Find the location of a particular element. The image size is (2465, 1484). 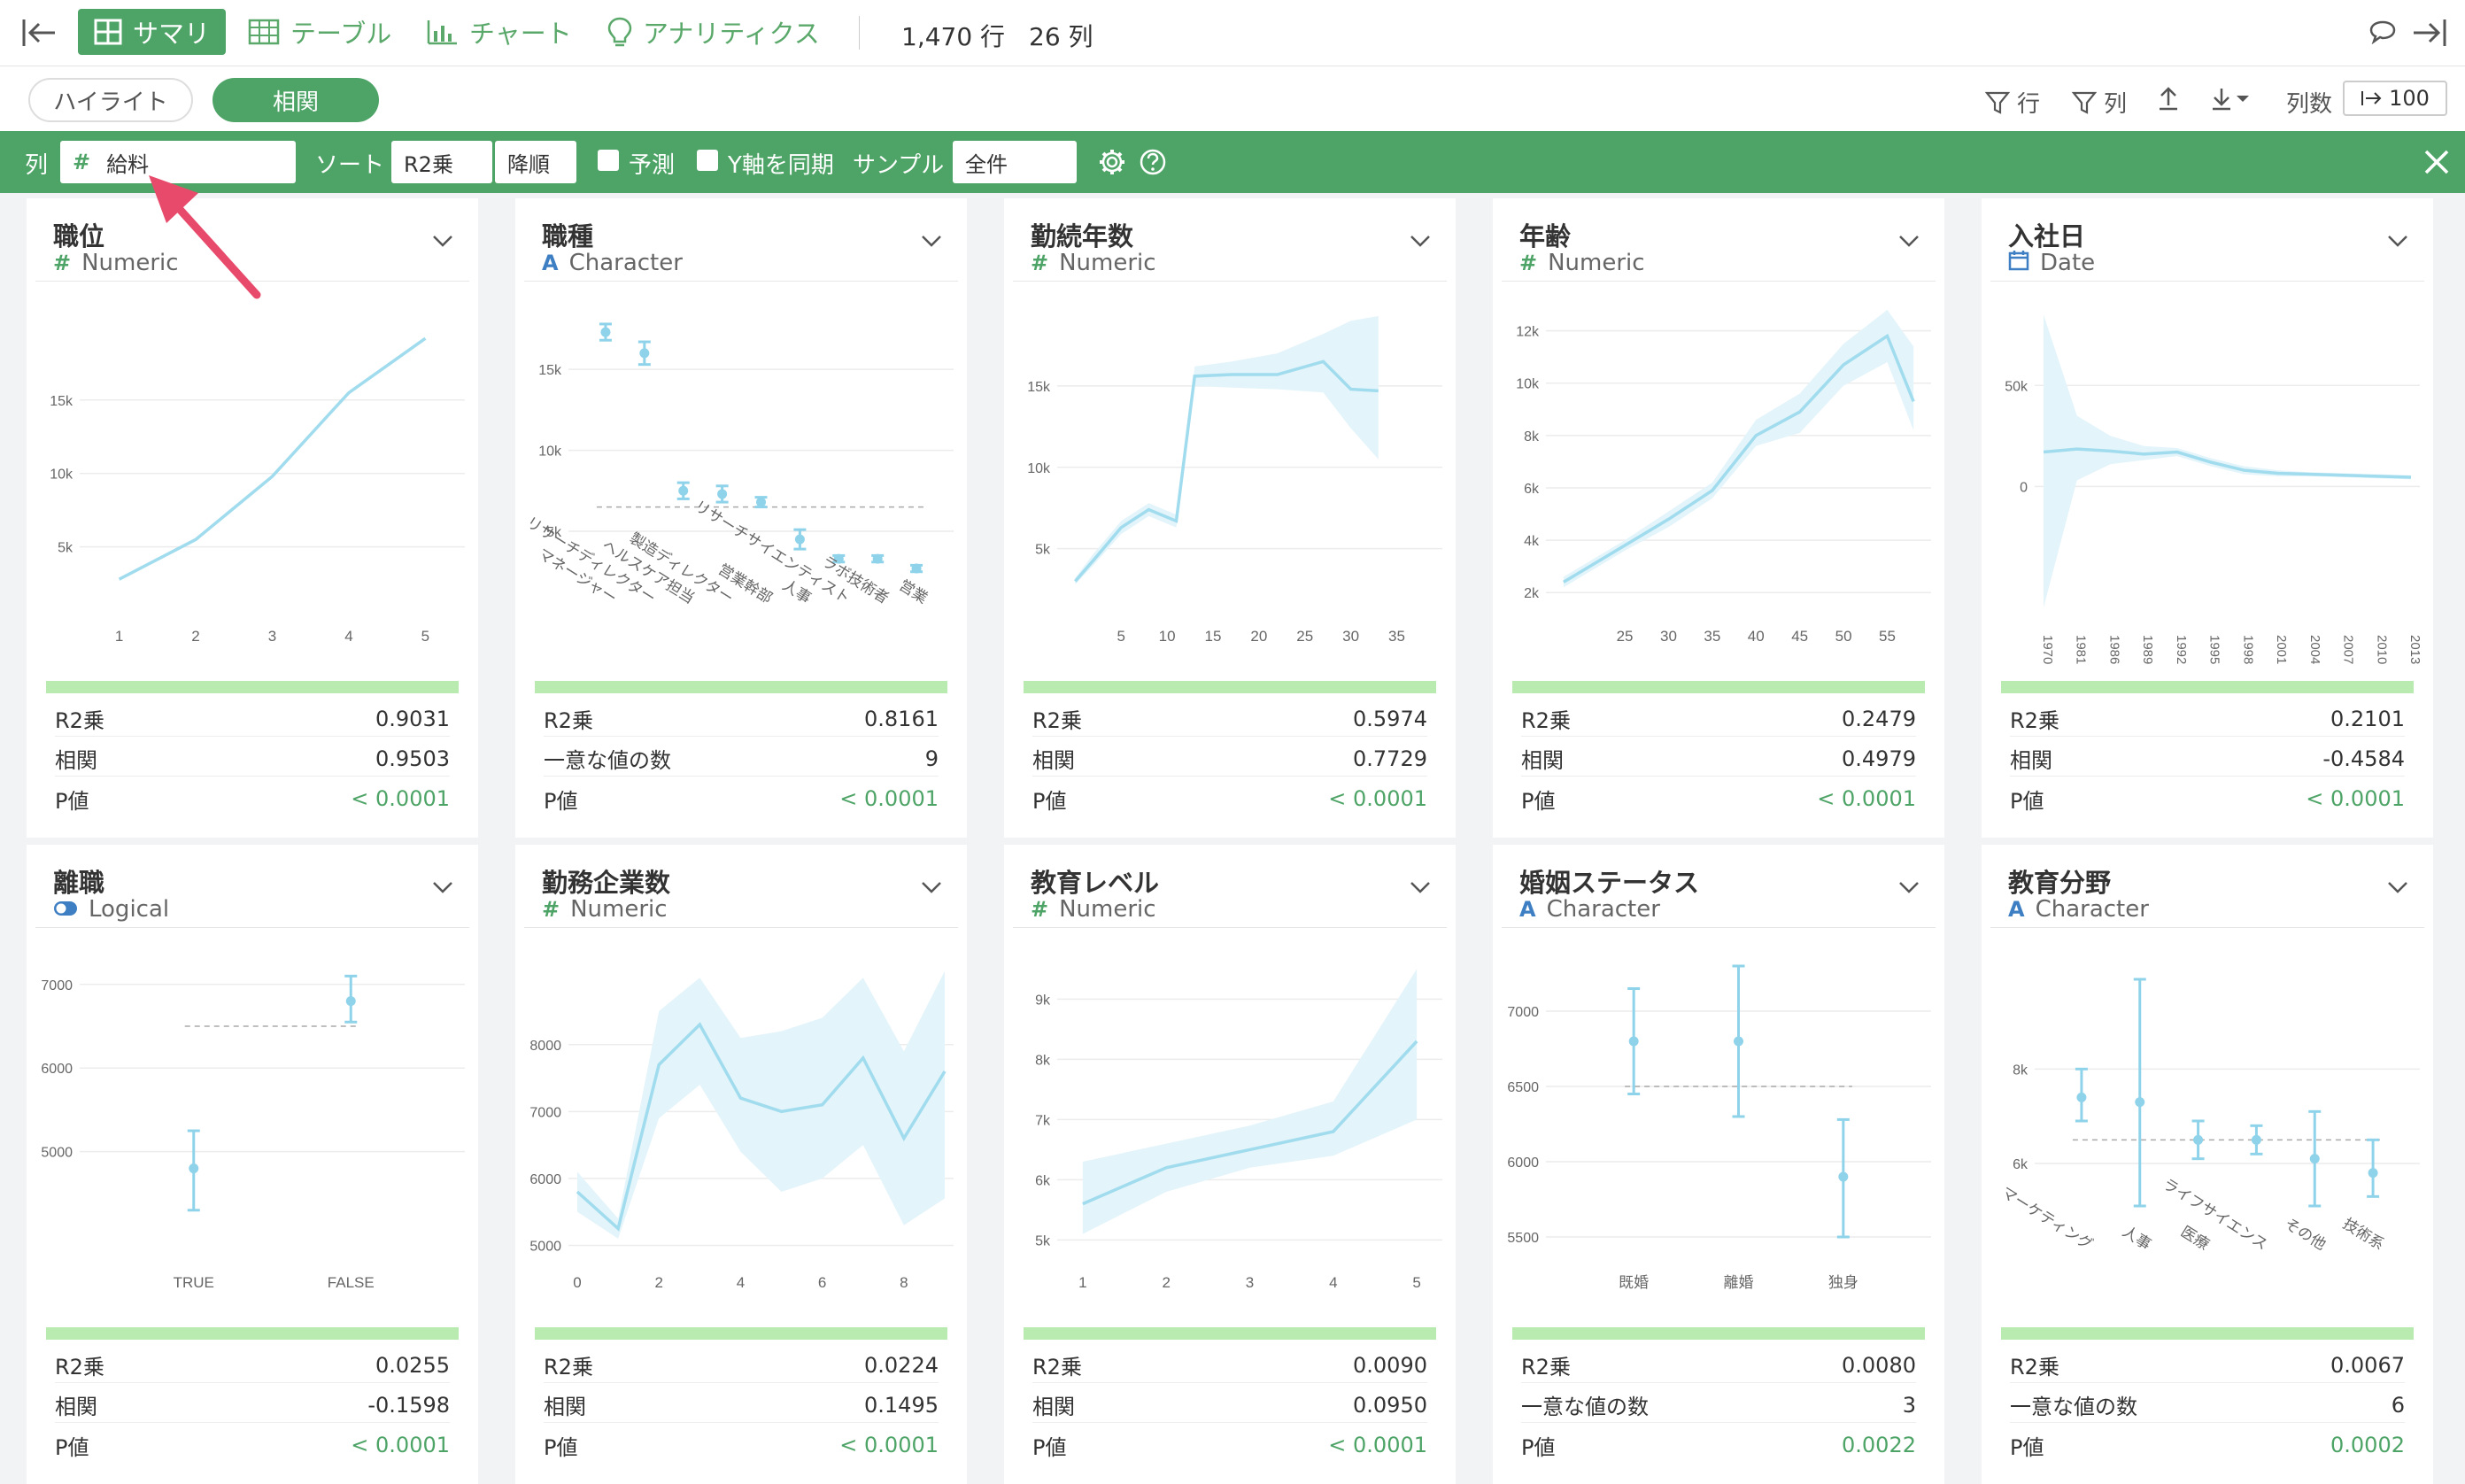

x-tick-label: ライフサイエンス is located at coordinates (2215, 1214).